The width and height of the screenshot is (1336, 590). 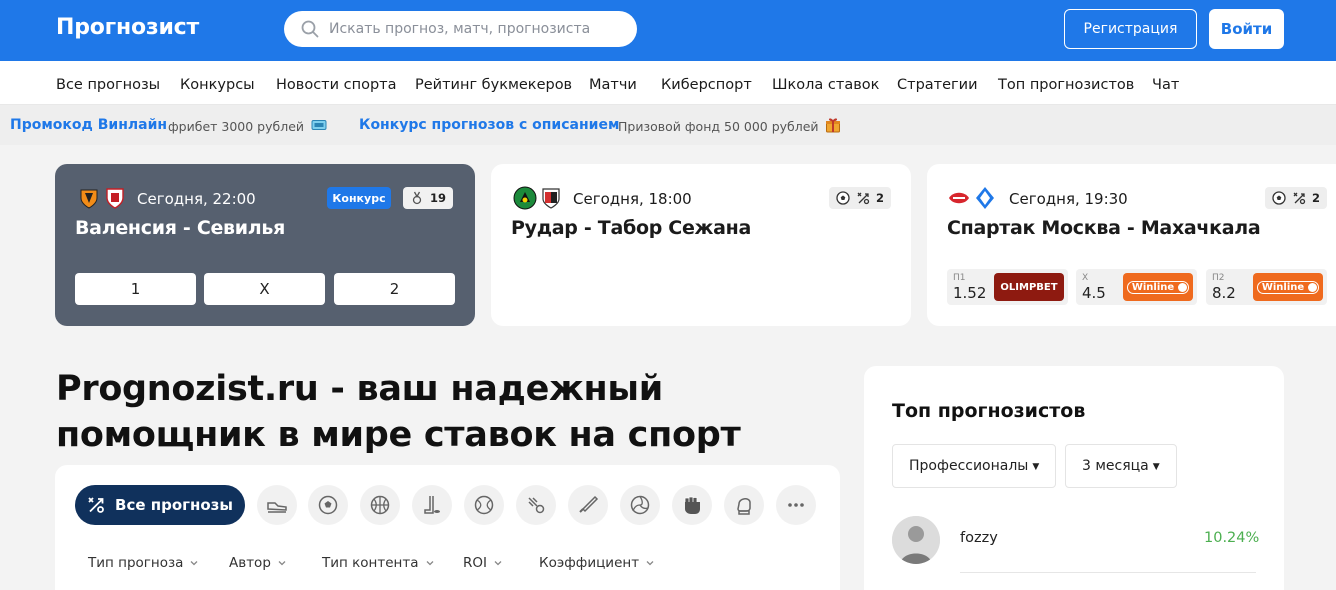 I want to click on nav-item-chat: Чат, so click(x=1165, y=85).